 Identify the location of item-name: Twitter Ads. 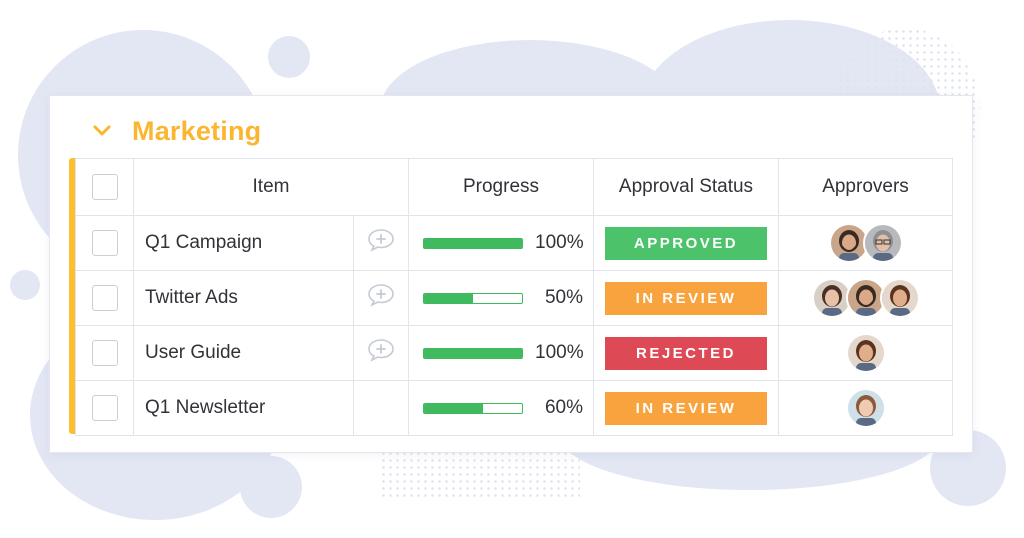
(243, 298).